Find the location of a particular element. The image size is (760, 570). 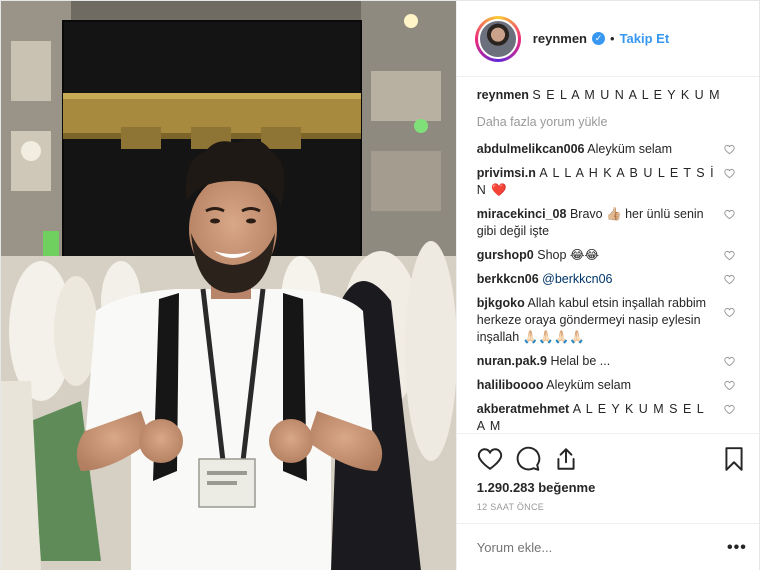

caption: reynmen S E L A M U N A L E Y K U M is located at coordinates (607, 95).